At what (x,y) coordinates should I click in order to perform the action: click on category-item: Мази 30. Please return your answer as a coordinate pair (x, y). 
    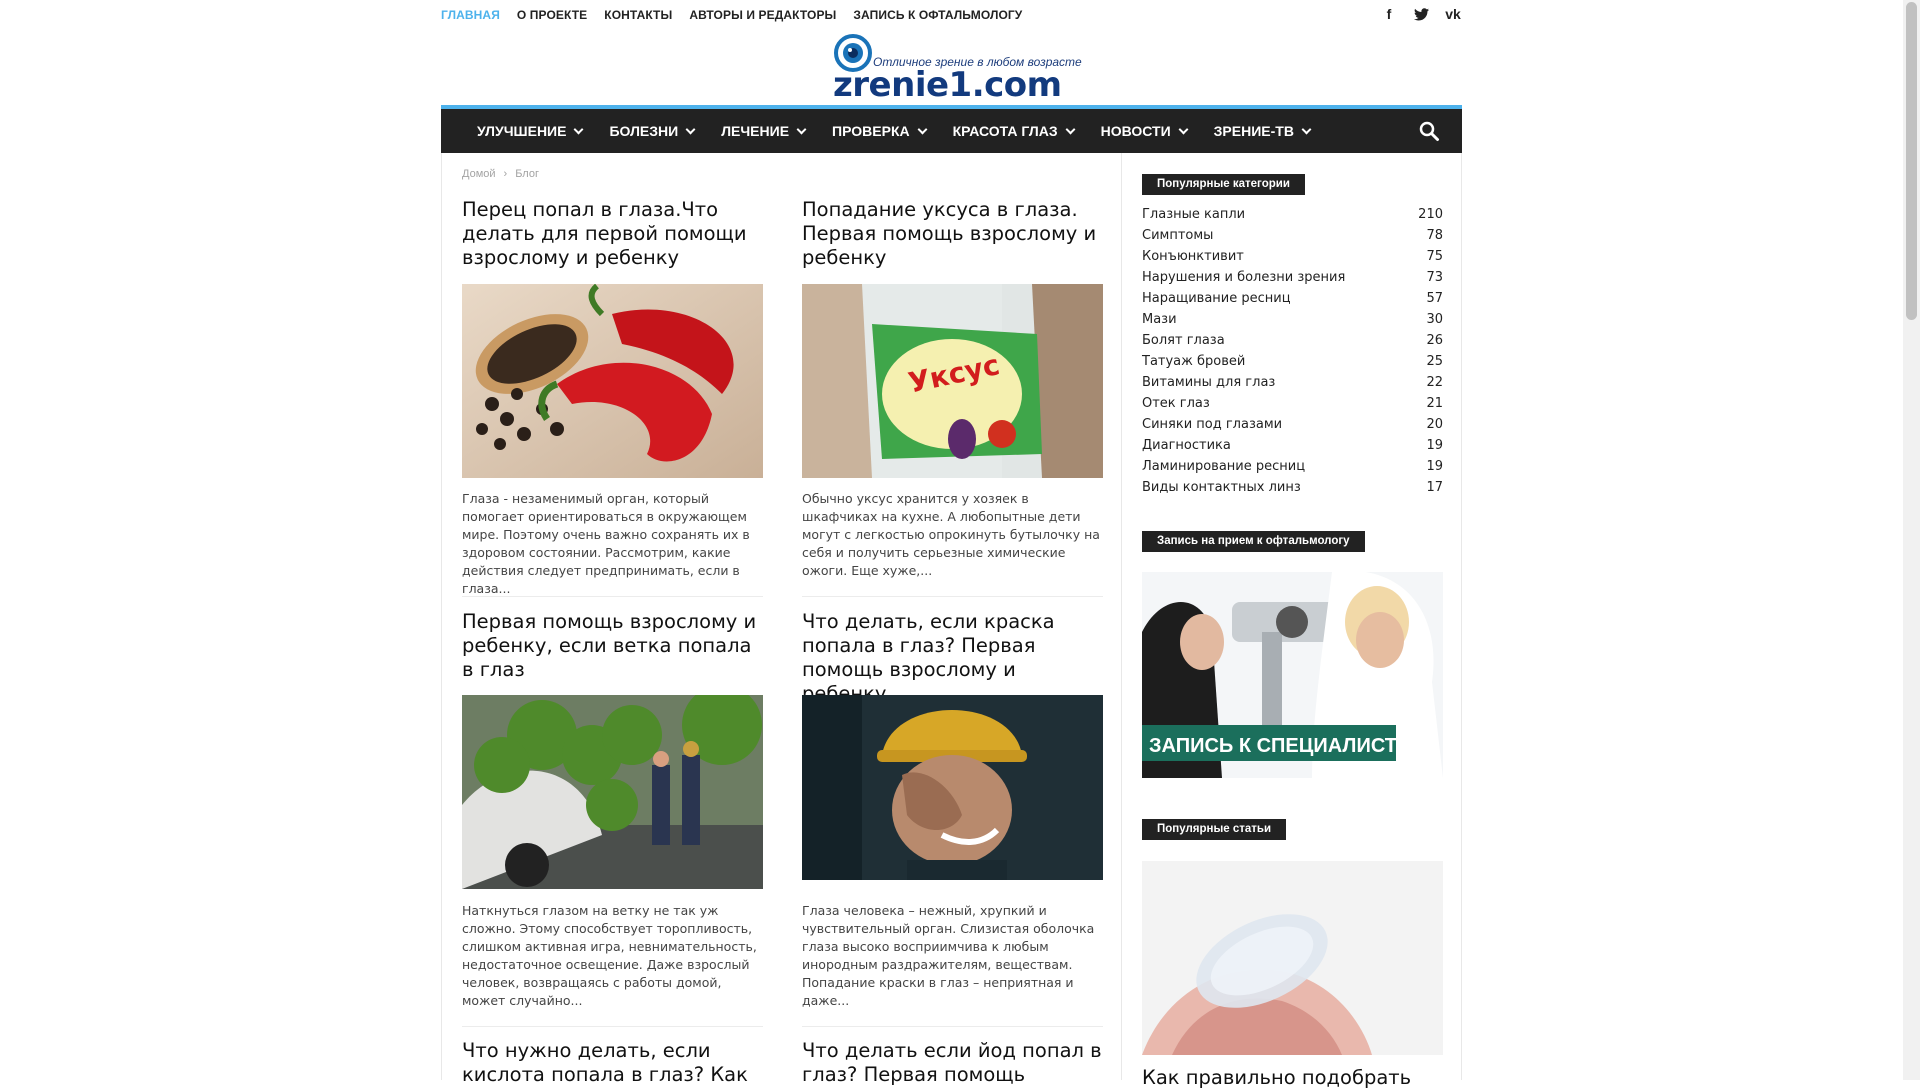
    Looking at the image, I should click on (1292, 319).